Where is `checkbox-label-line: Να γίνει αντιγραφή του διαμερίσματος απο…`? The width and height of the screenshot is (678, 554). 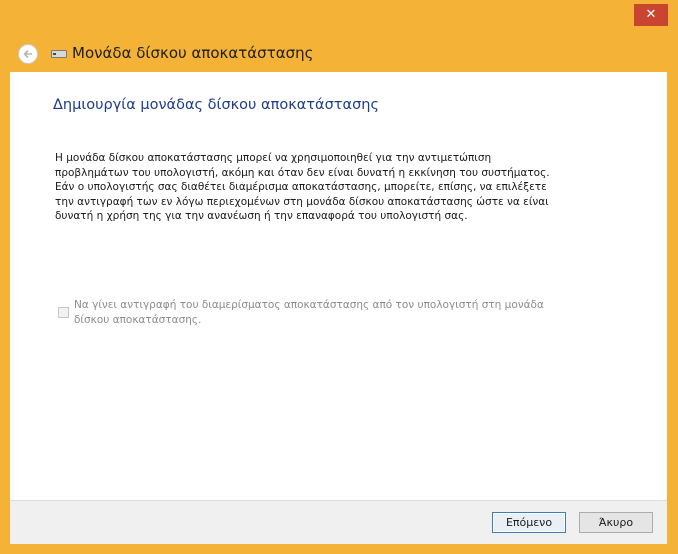
checkbox-label-line: Να γίνει αντιγραφή του διαμερίσματος απο… is located at coordinates (309, 305).